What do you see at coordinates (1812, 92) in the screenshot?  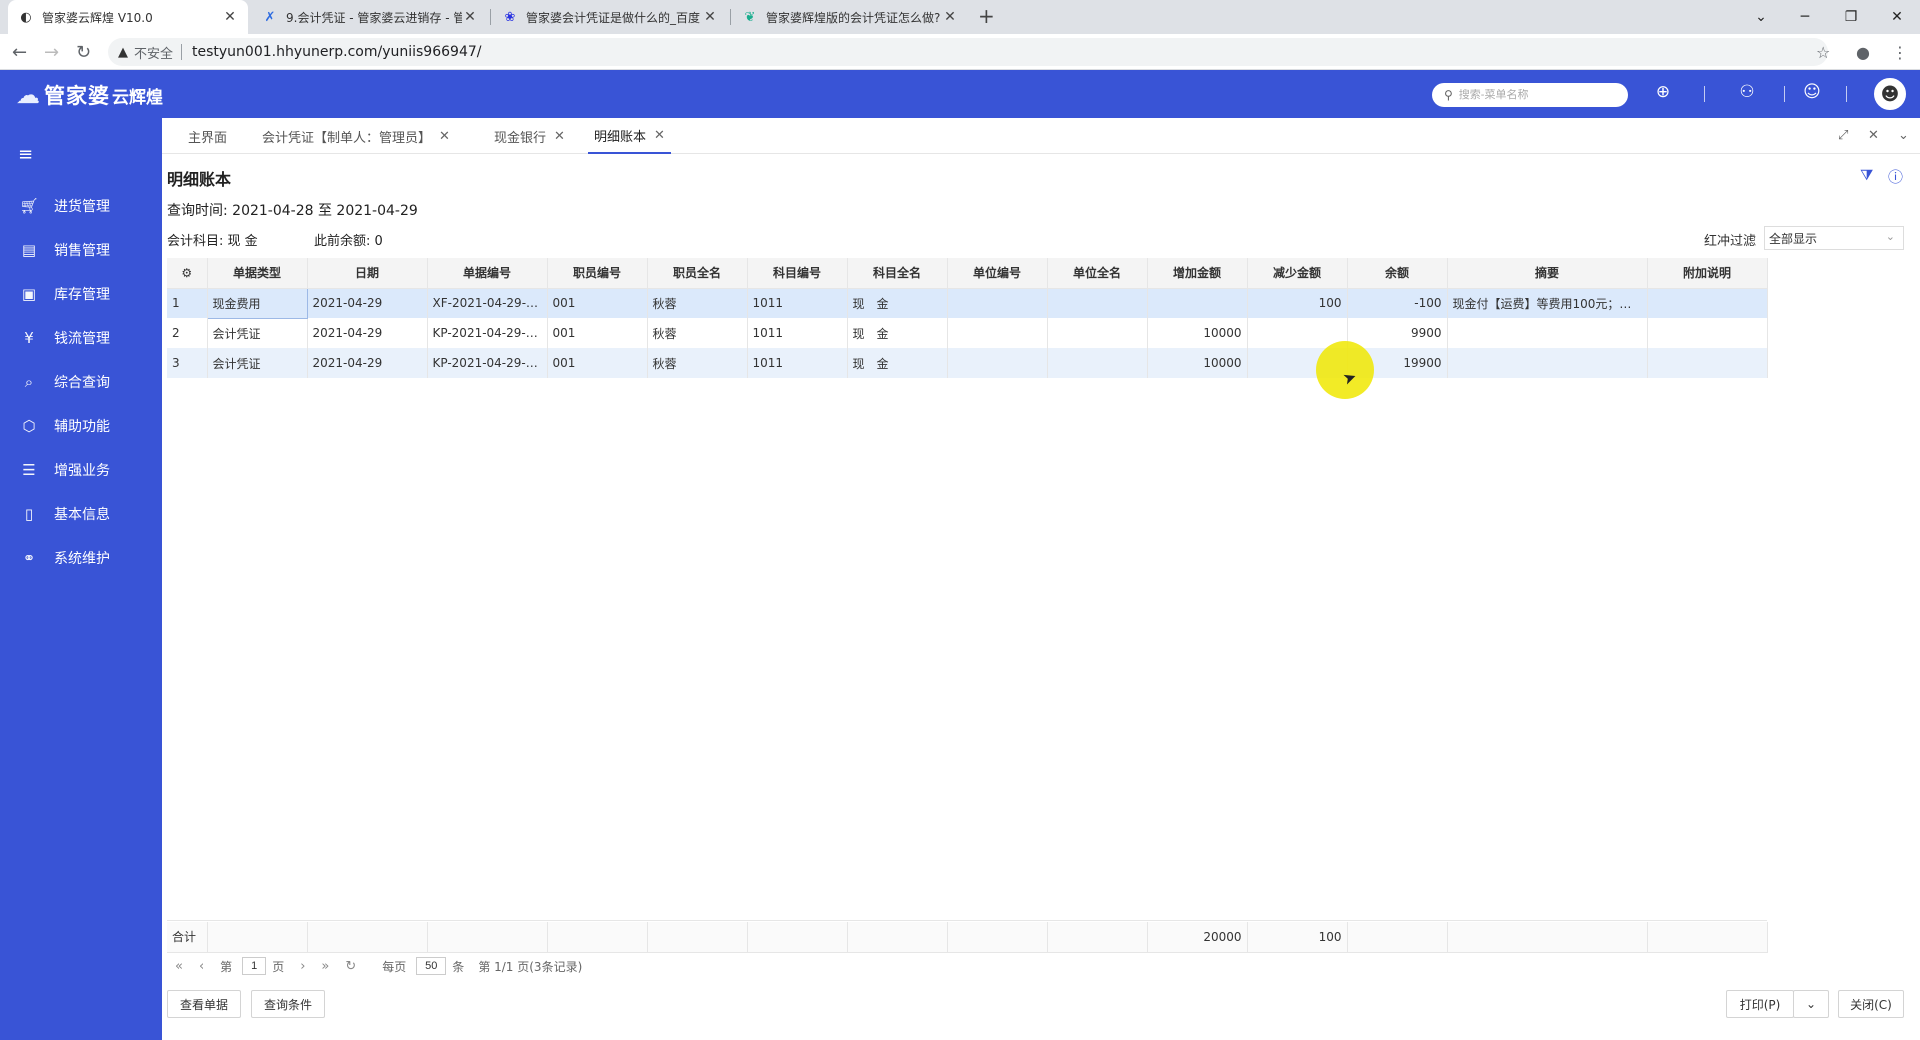 I see `chat-icon: ☺` at bounding box center [1812, 92].